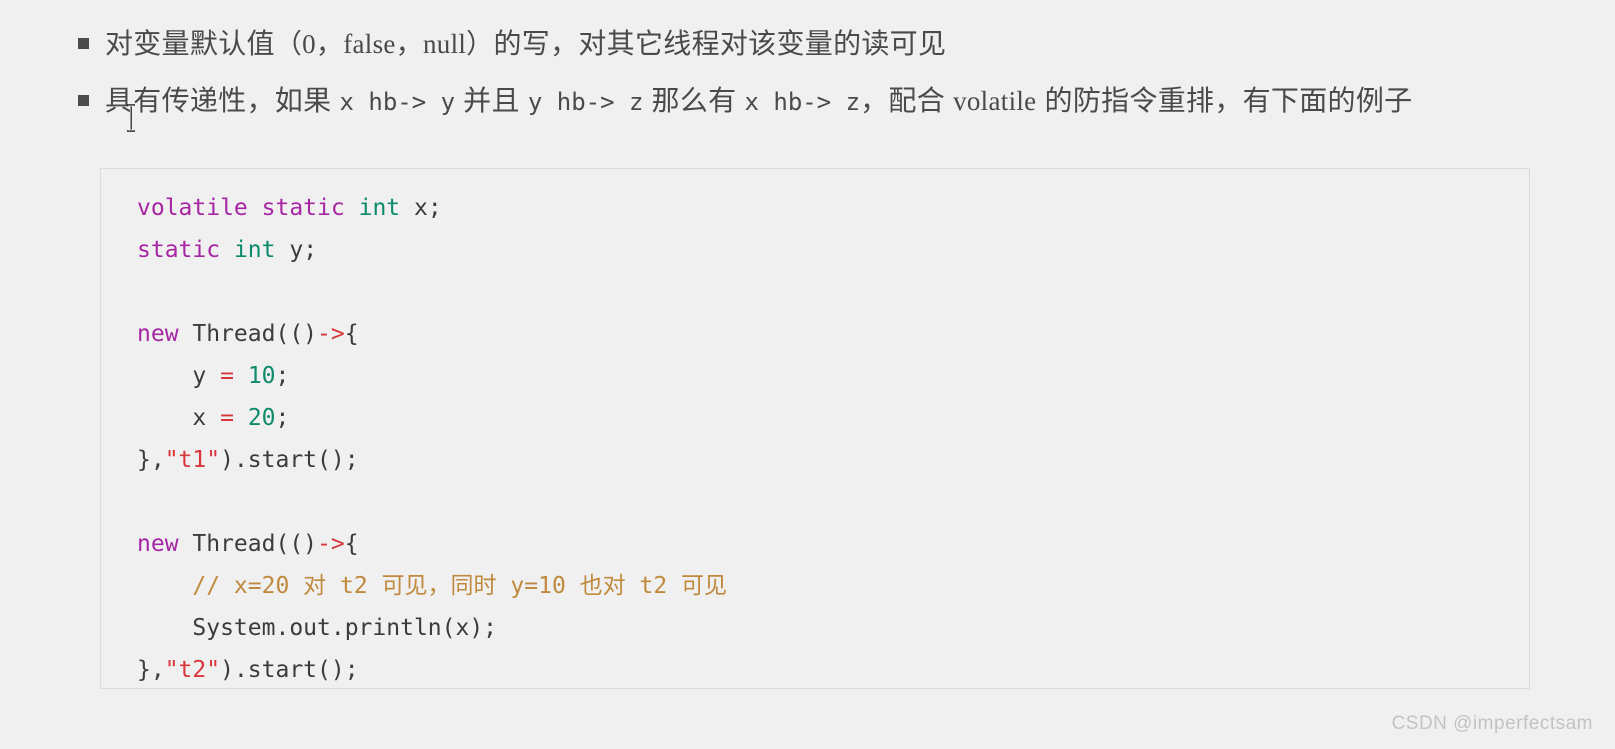 This screenshot has height=749, width=1615. I want to click on code-line: volatile static int x;, so click(833, 208).